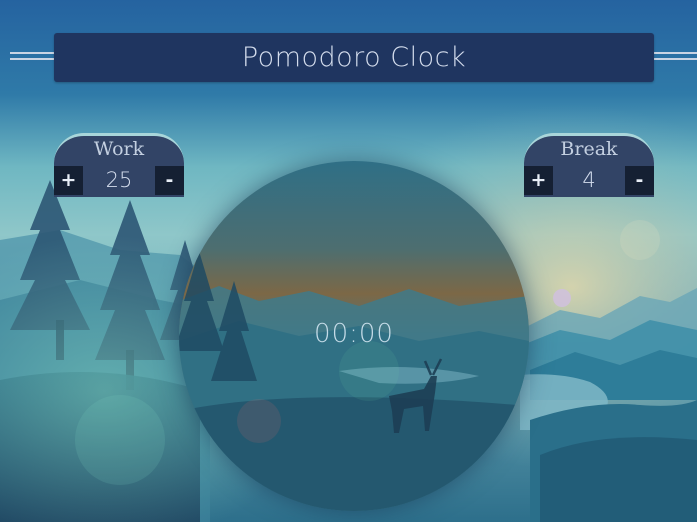  What do you see at coordinates (589, 165) in the screenshot?
I see `break-adjuster: Break + 4 -` at bounding box center [589, 165].